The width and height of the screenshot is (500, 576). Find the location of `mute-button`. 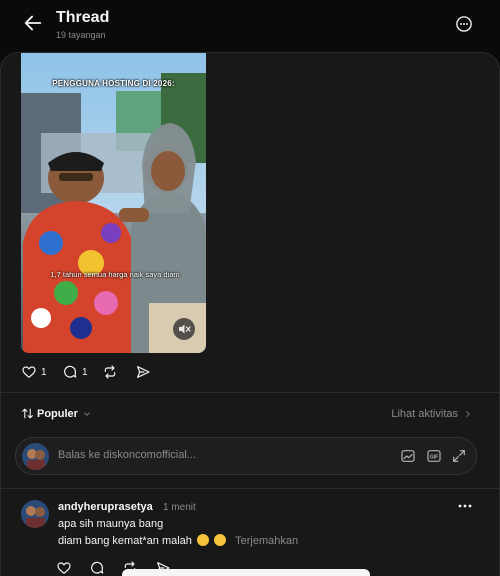

mute-button is located at coordinates (184, 329).